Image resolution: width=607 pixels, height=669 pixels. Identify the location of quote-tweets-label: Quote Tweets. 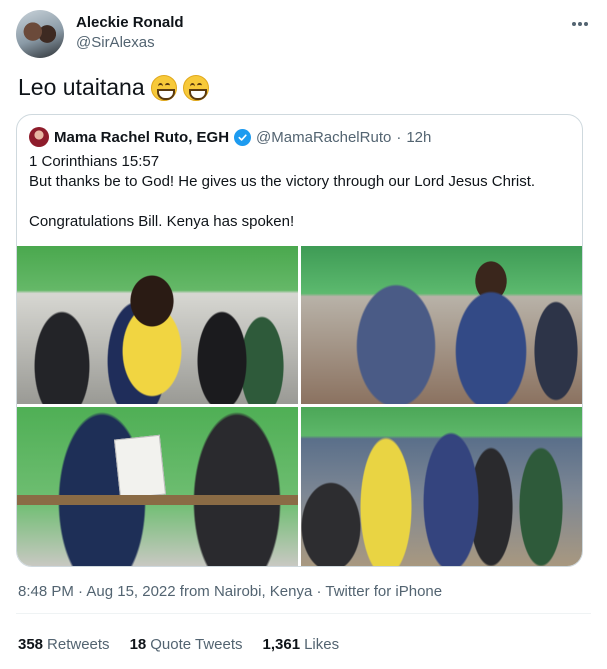
(196, 644).